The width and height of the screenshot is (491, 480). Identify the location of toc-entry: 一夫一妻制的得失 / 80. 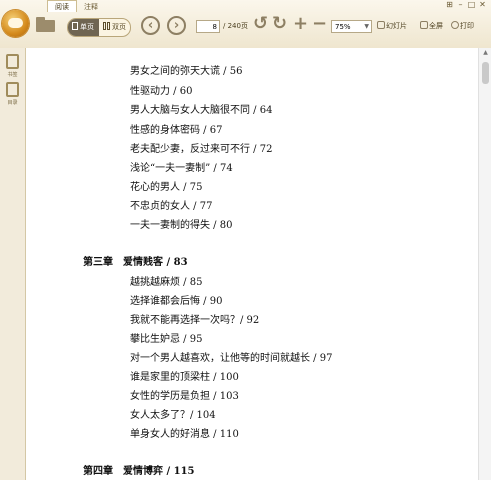
(181, 223).